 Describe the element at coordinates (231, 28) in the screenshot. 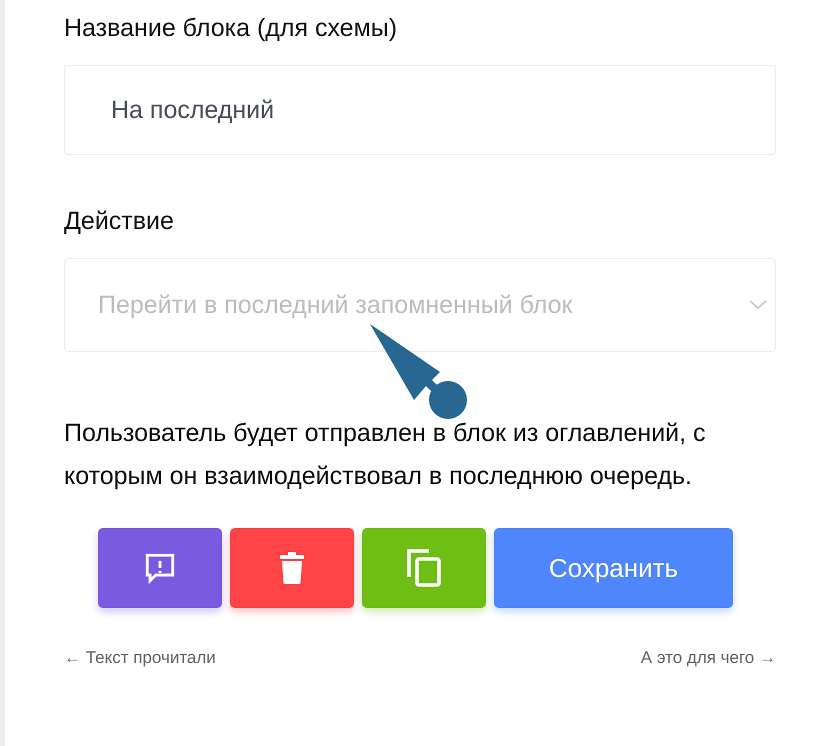

I see `field-label: Название блока (для схемы)` at that location.